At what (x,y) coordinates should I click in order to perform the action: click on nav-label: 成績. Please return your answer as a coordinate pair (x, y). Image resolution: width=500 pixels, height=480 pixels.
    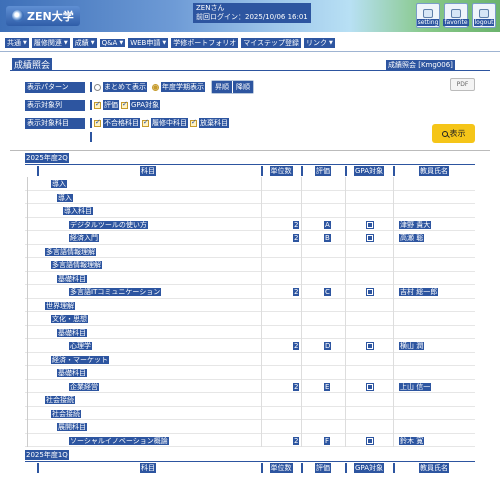
    Looking at the image, I should click on (81, 42).